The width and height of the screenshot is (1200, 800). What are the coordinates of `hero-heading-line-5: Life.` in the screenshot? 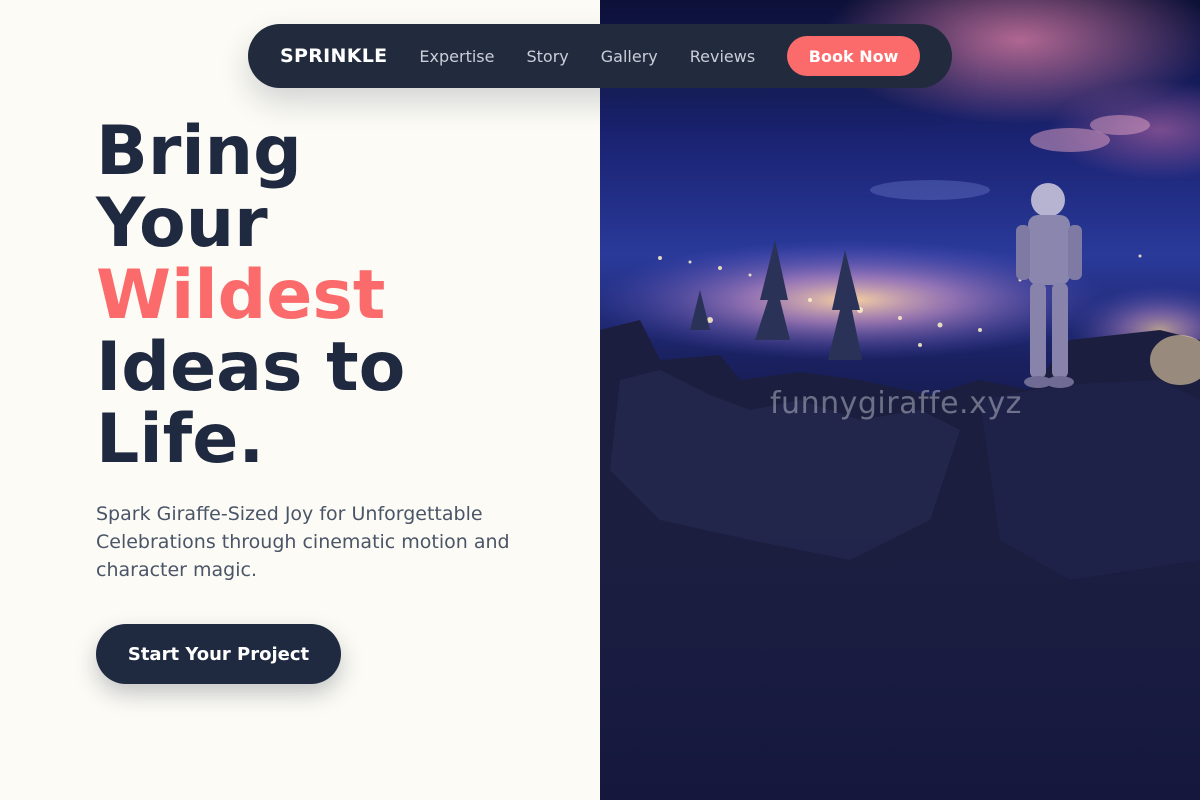 It's located at (180, 439).